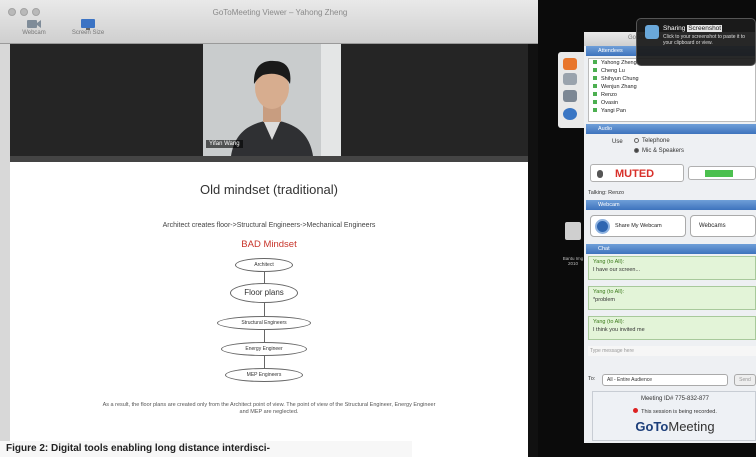 Image resolution: width=756 pixels, height=457 pixels. What do you see at coordinates (264, 323) in the screenshot?
I see `flow-node-structural-engineers: Structural Engineers` at bounding box center [264, 323].